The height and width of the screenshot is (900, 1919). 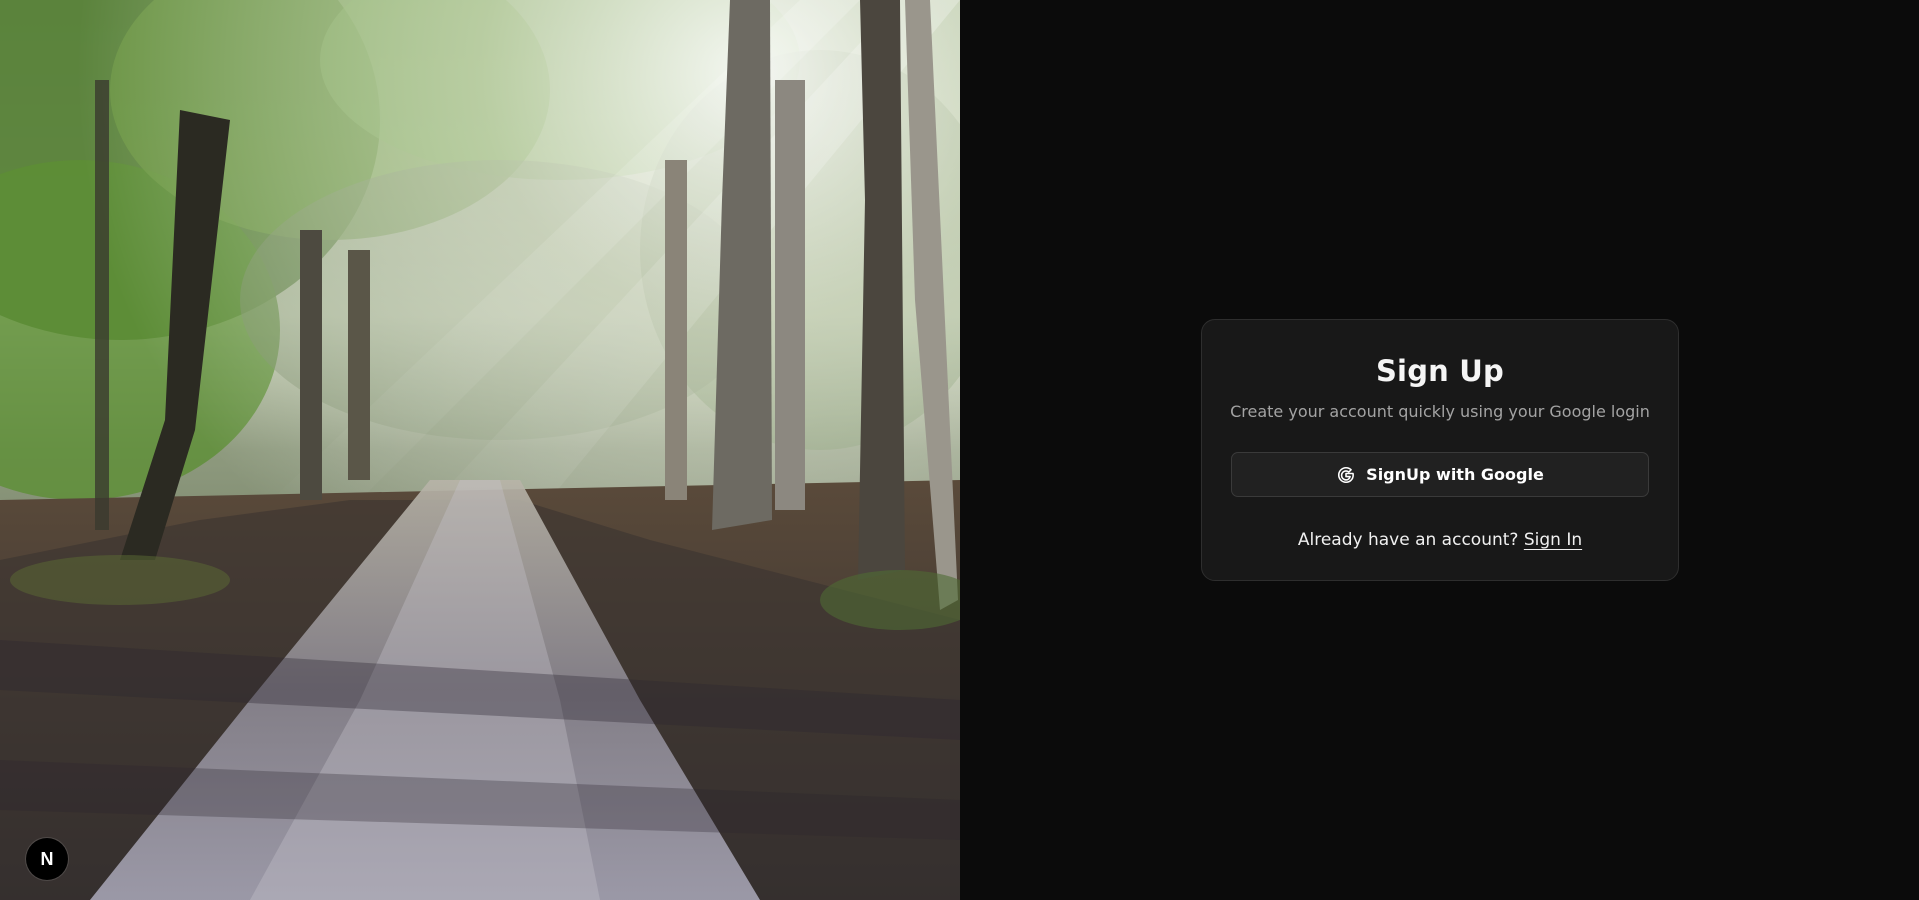 I want to click on dev-badge-letter: N, so click(x=47, y=858).